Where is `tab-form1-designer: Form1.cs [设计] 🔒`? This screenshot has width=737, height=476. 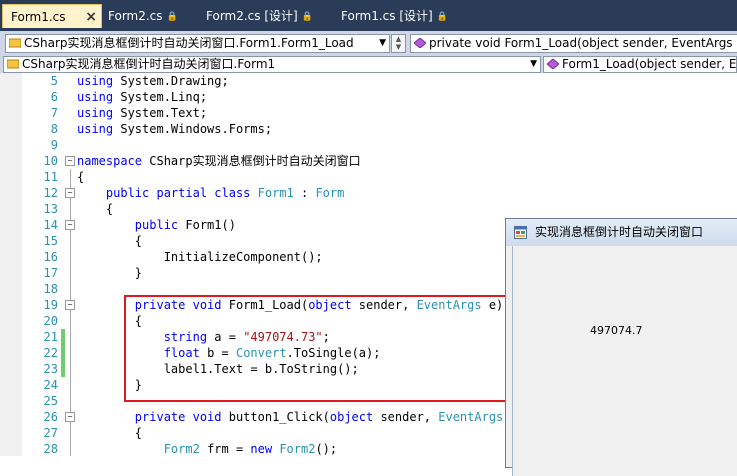
tab-form1-designer: Form1.cs [设计] 🔒 is located at coordinates (398, 16).